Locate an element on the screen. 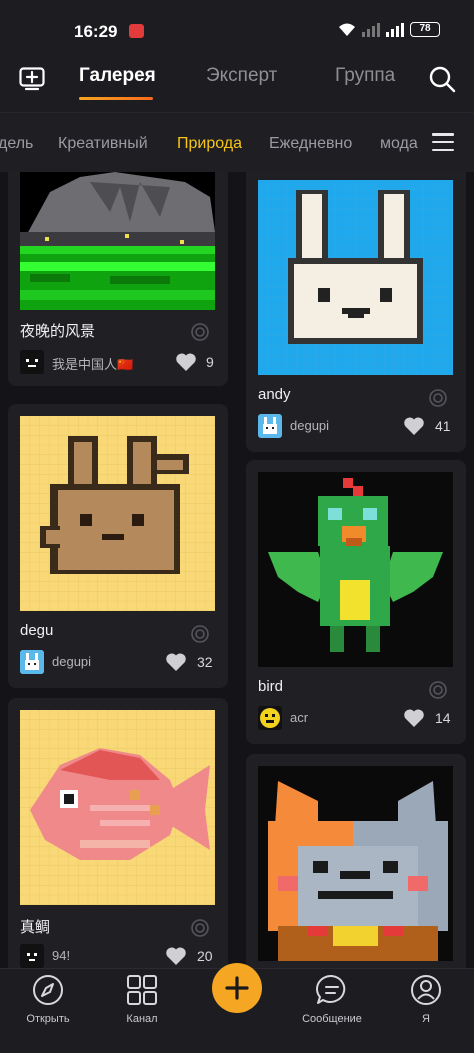 This screenshot has height=1053, width=474. andy-bunny-pixel-art is located at coordinates (355, 277).